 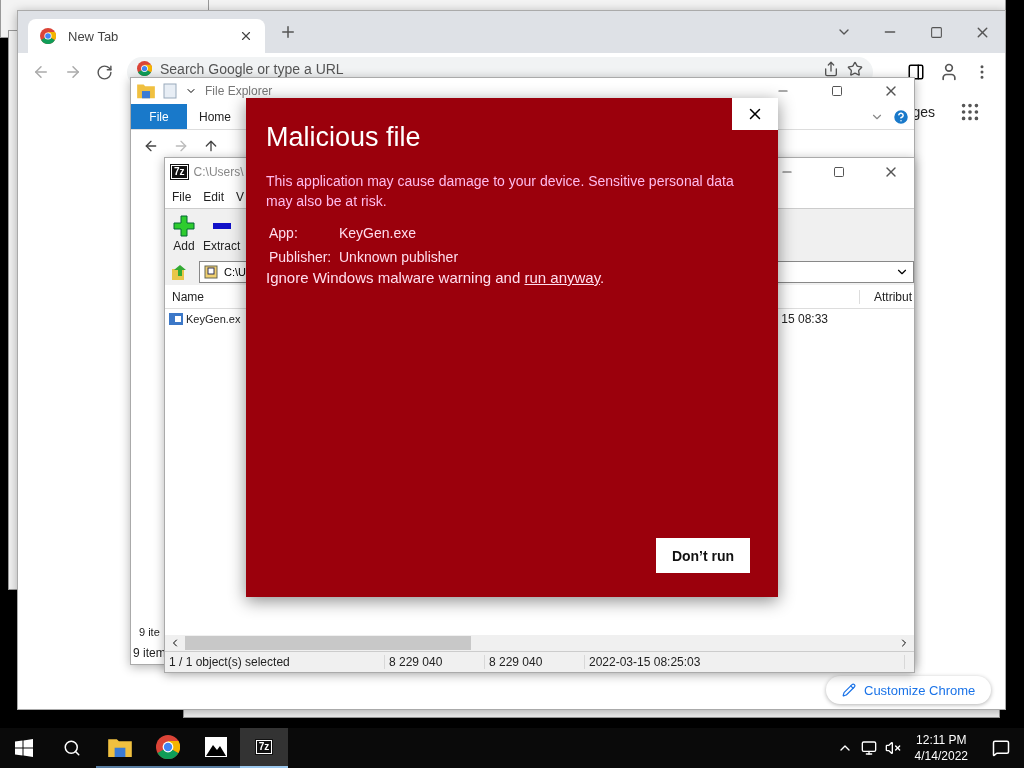 I want to click on windows-start-icon, so click(x=24, y=748).